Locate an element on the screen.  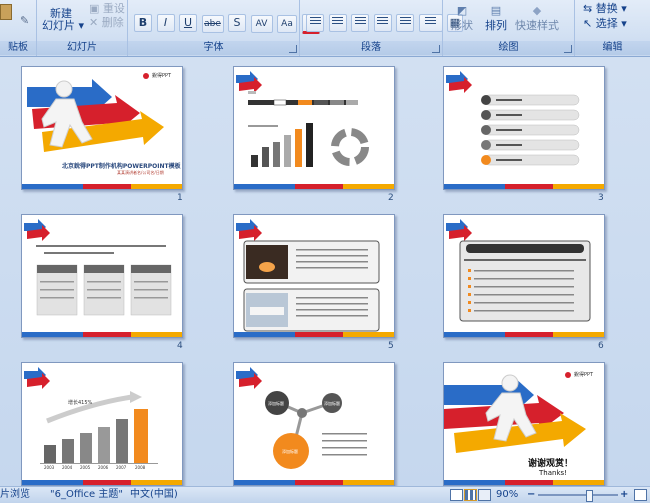
clipboard-group: ✎ 贴板 is located at coordinates (18, 28).